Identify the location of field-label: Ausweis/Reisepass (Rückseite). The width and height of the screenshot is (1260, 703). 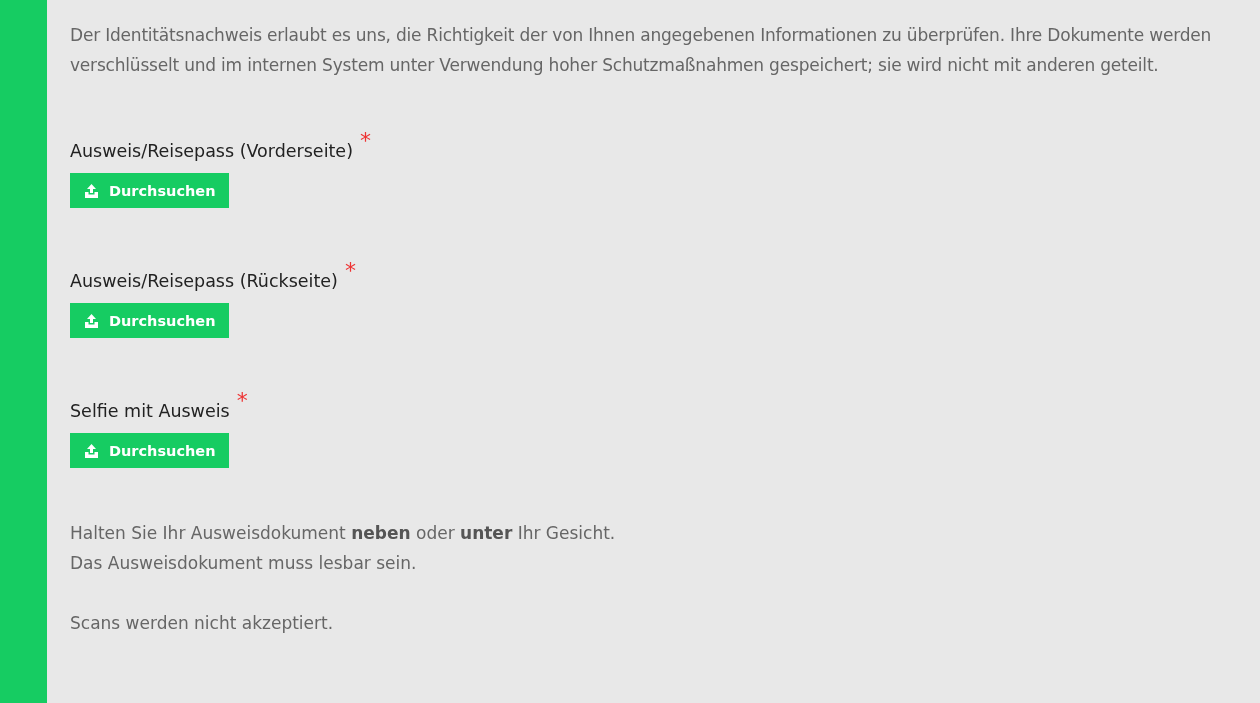
(204, 281).